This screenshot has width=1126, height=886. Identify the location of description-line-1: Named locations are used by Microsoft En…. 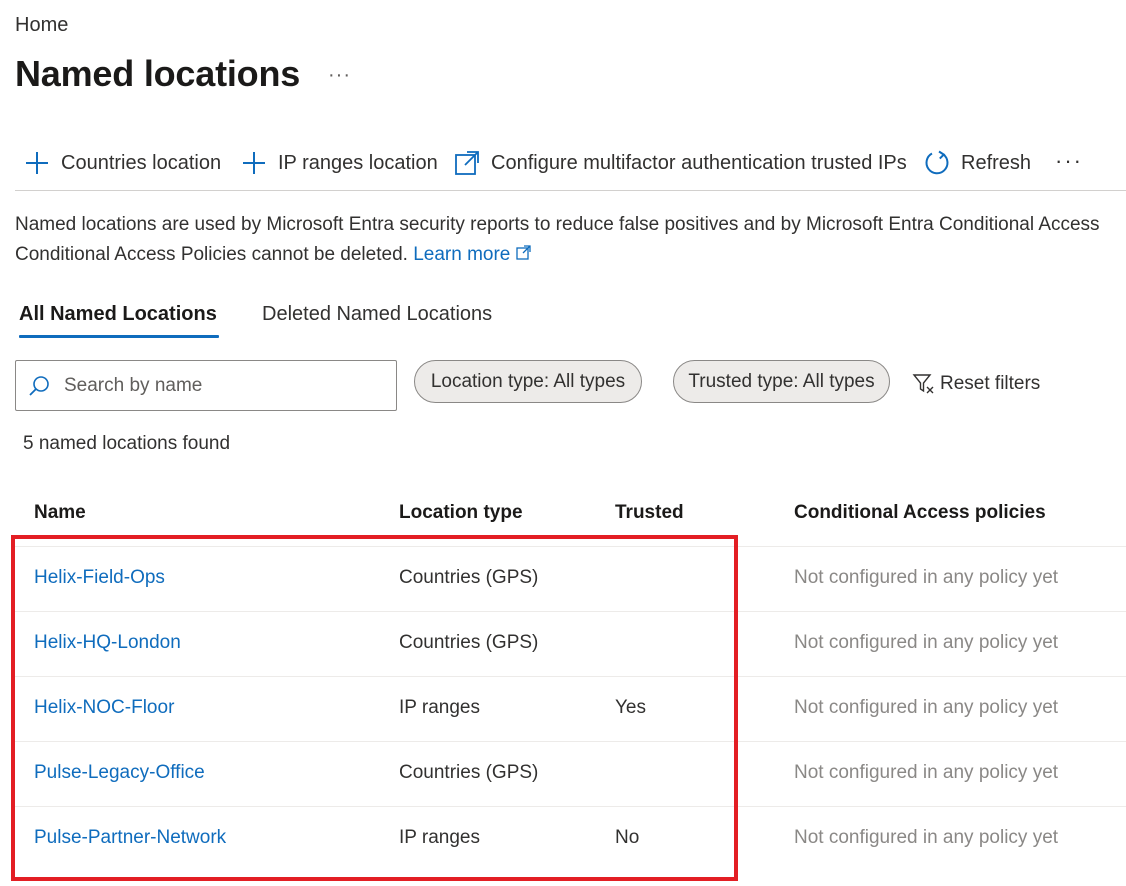
(557, 224).